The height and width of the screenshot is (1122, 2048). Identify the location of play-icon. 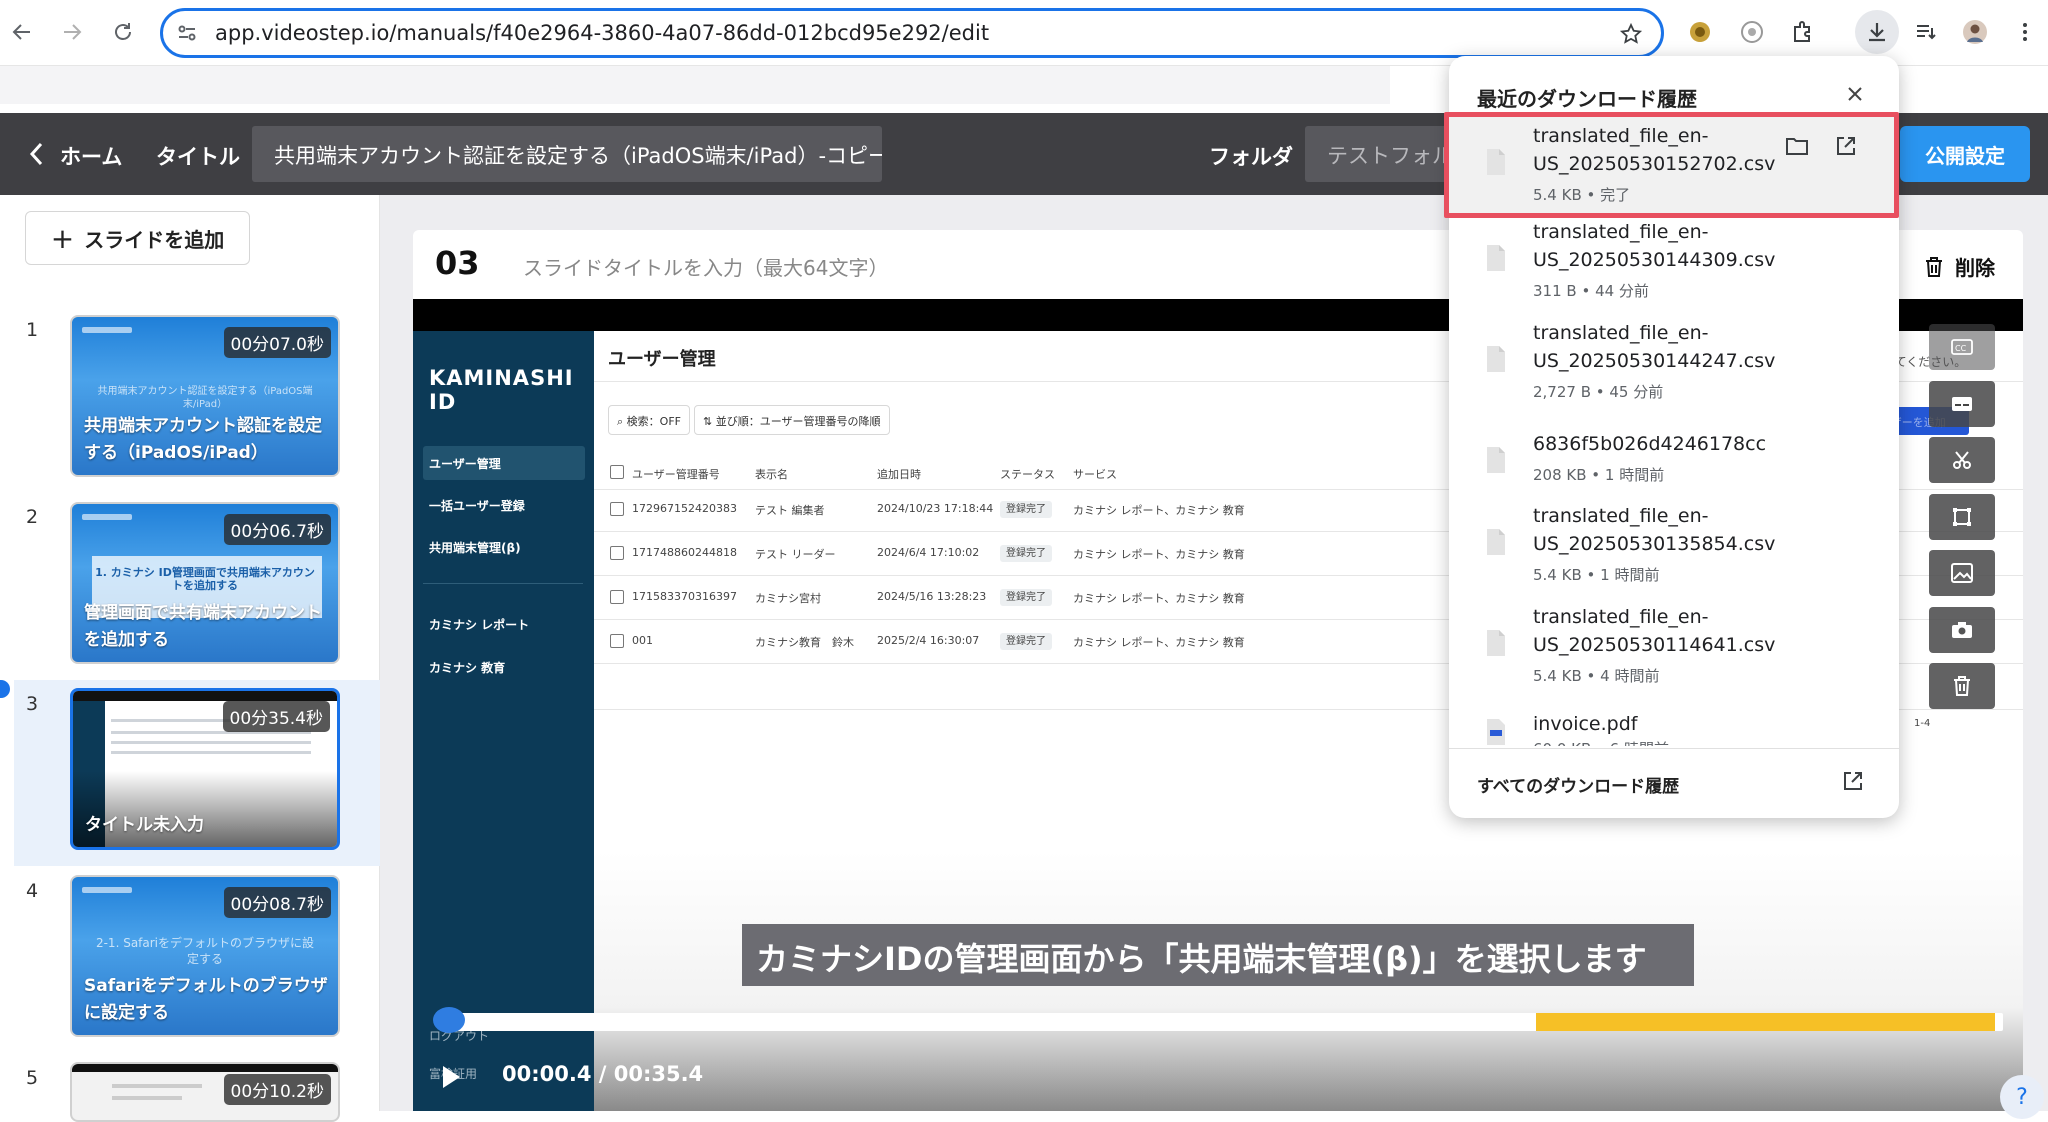
(451, 1077).